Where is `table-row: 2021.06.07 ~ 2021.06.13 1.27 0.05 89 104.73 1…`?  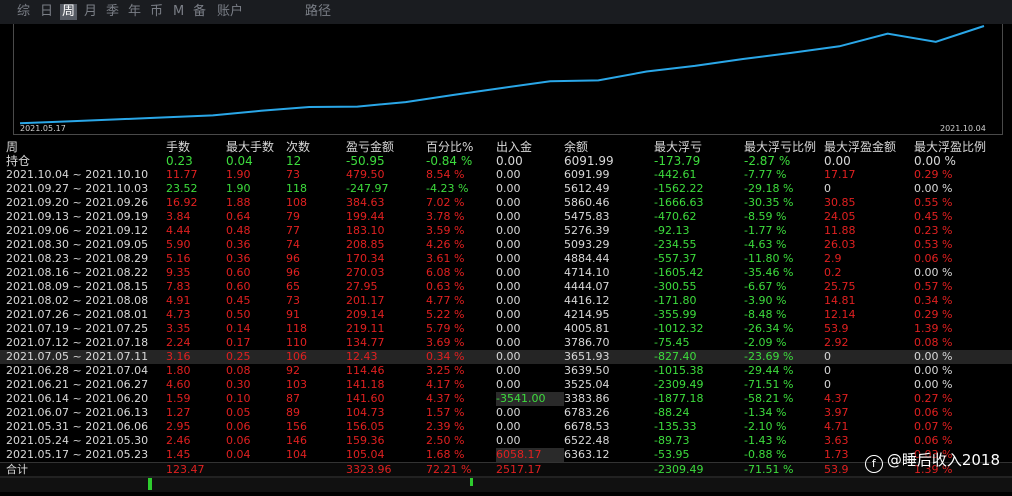
table-row: 2021.06.07 ~ 2021.06.13 1.27 0.05 89 104.73 1… is located at coordinates (506, 413).